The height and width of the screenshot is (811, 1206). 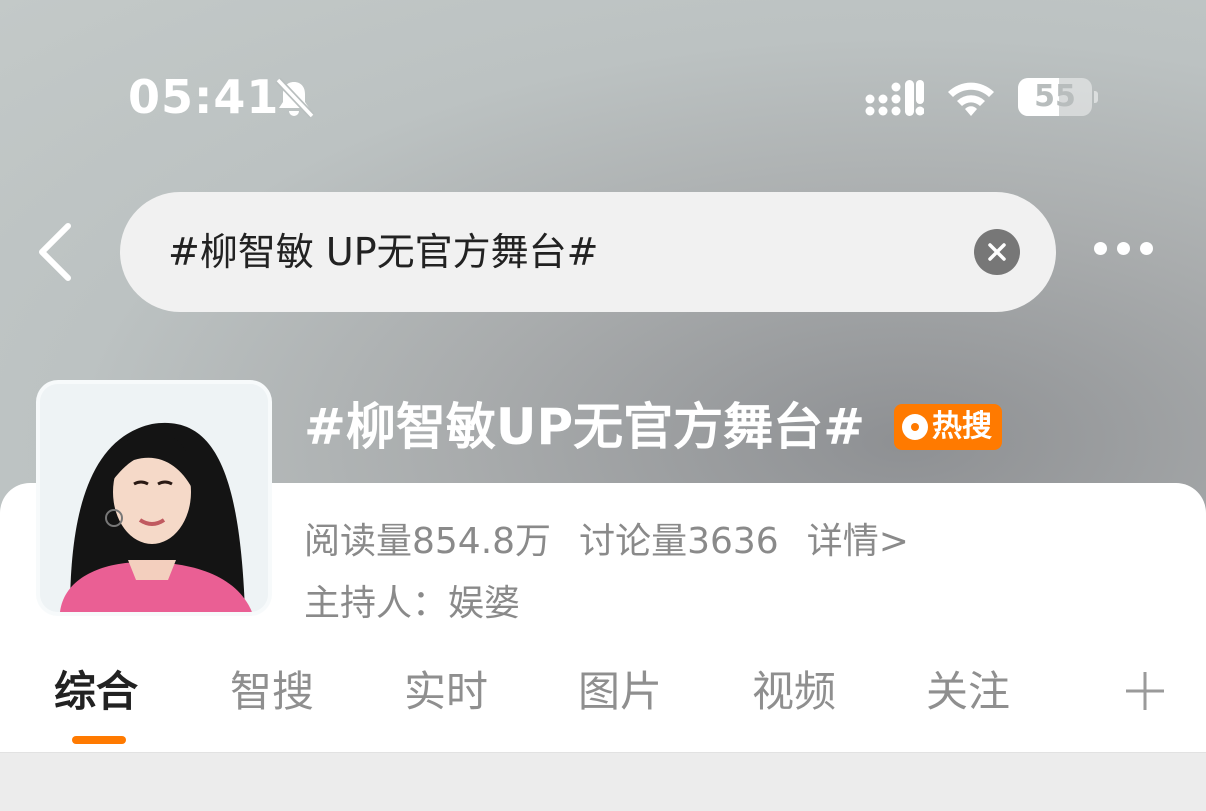 I want to click on battery-percentage: 55, so click(x=1055, y=96).